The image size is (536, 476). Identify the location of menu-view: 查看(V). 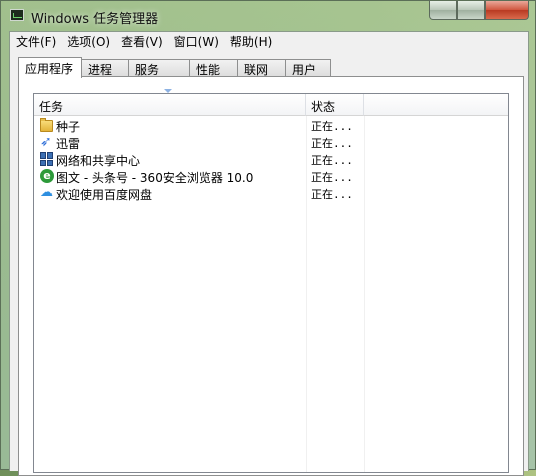
(141, 42).